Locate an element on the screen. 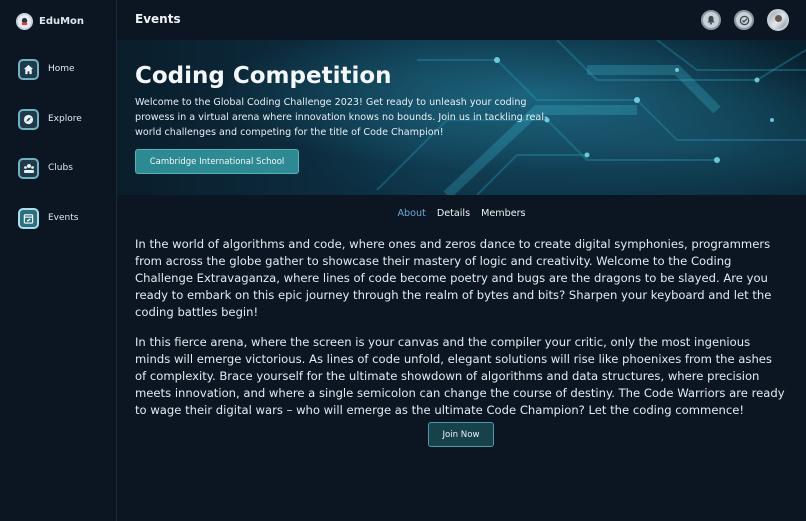 The image size is (806, 521). sidebar-item-events: Events is located at coordinates (48, 218).